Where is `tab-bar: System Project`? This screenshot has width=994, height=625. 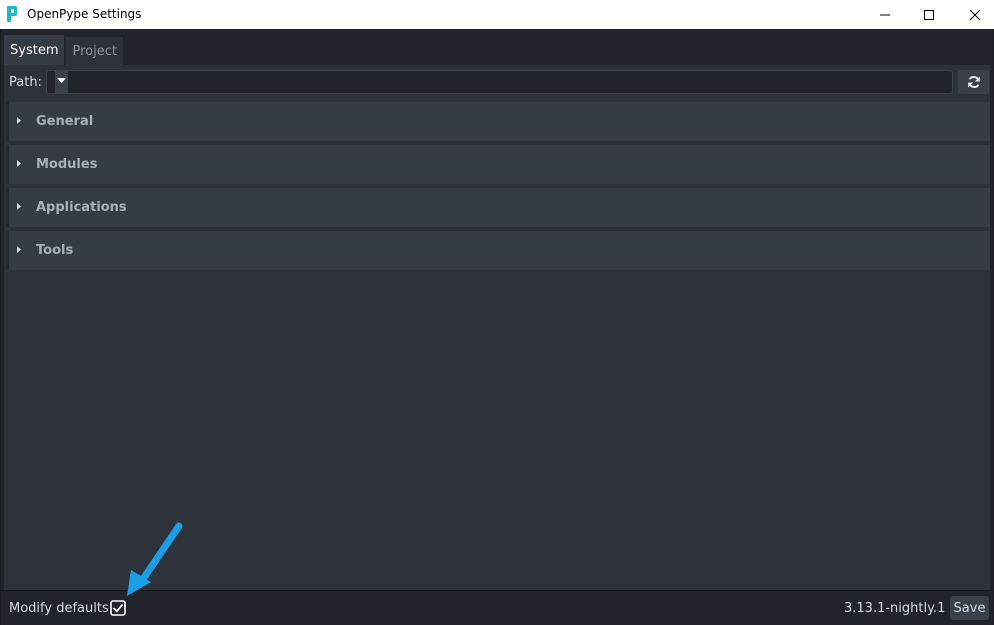
tab-bar: System Project is located at coordinates (64, 50).